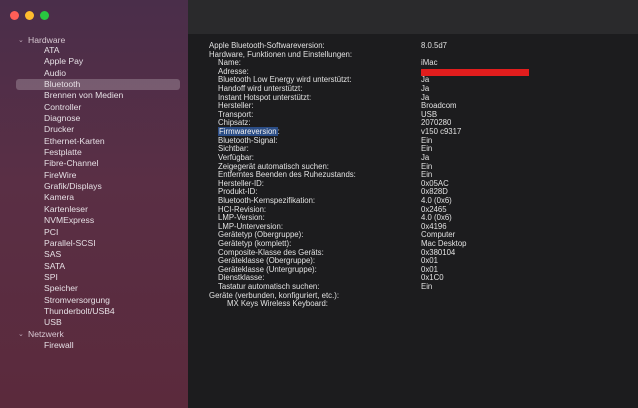  Describe the element at coordinates (44, 15) in the screenshot. I see `zoom-button` at that location.